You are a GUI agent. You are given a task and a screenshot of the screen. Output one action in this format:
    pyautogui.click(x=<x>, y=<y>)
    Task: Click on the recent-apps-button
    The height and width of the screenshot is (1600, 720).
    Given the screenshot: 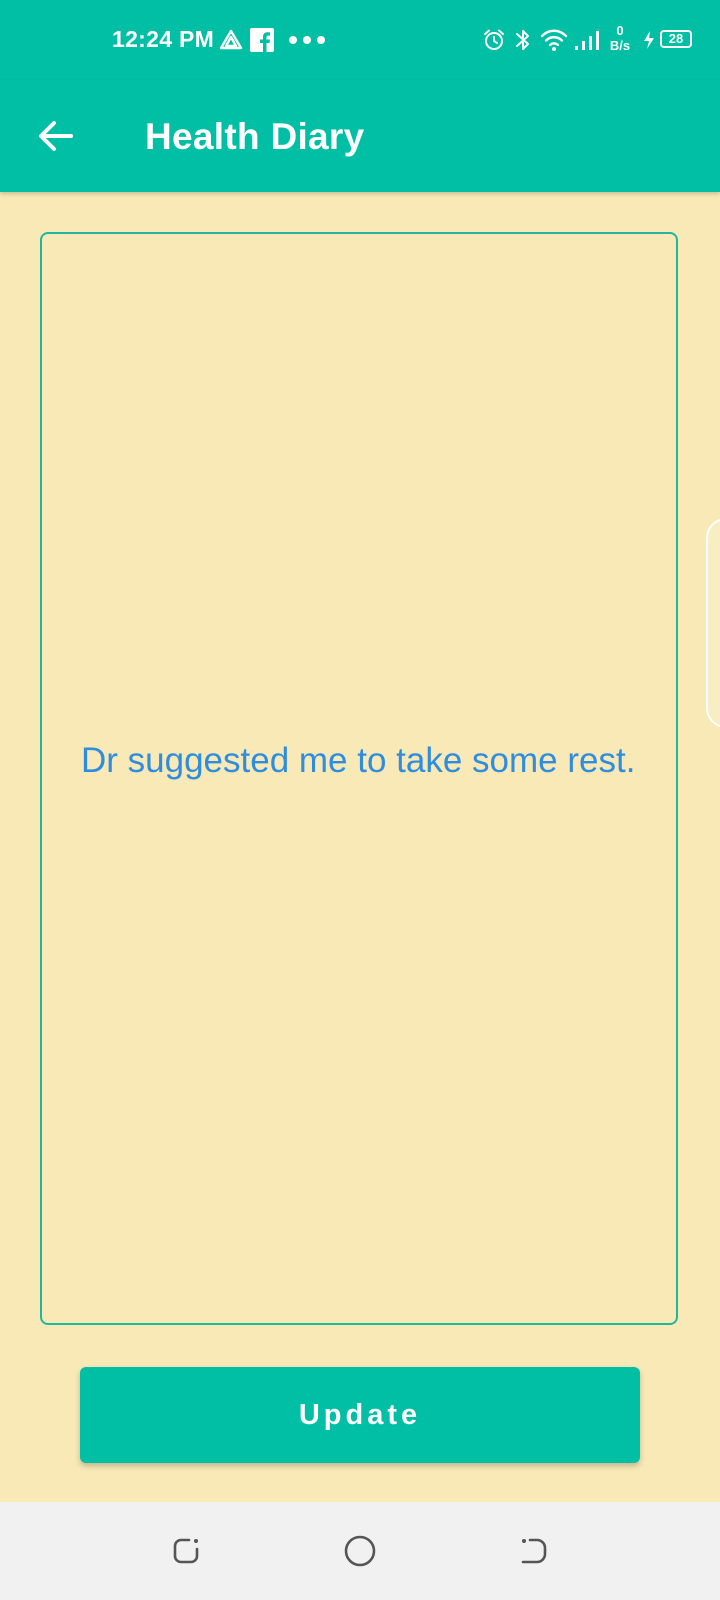 What is the action you would take?
    pyautogui.click(x=186, y=1551)
    